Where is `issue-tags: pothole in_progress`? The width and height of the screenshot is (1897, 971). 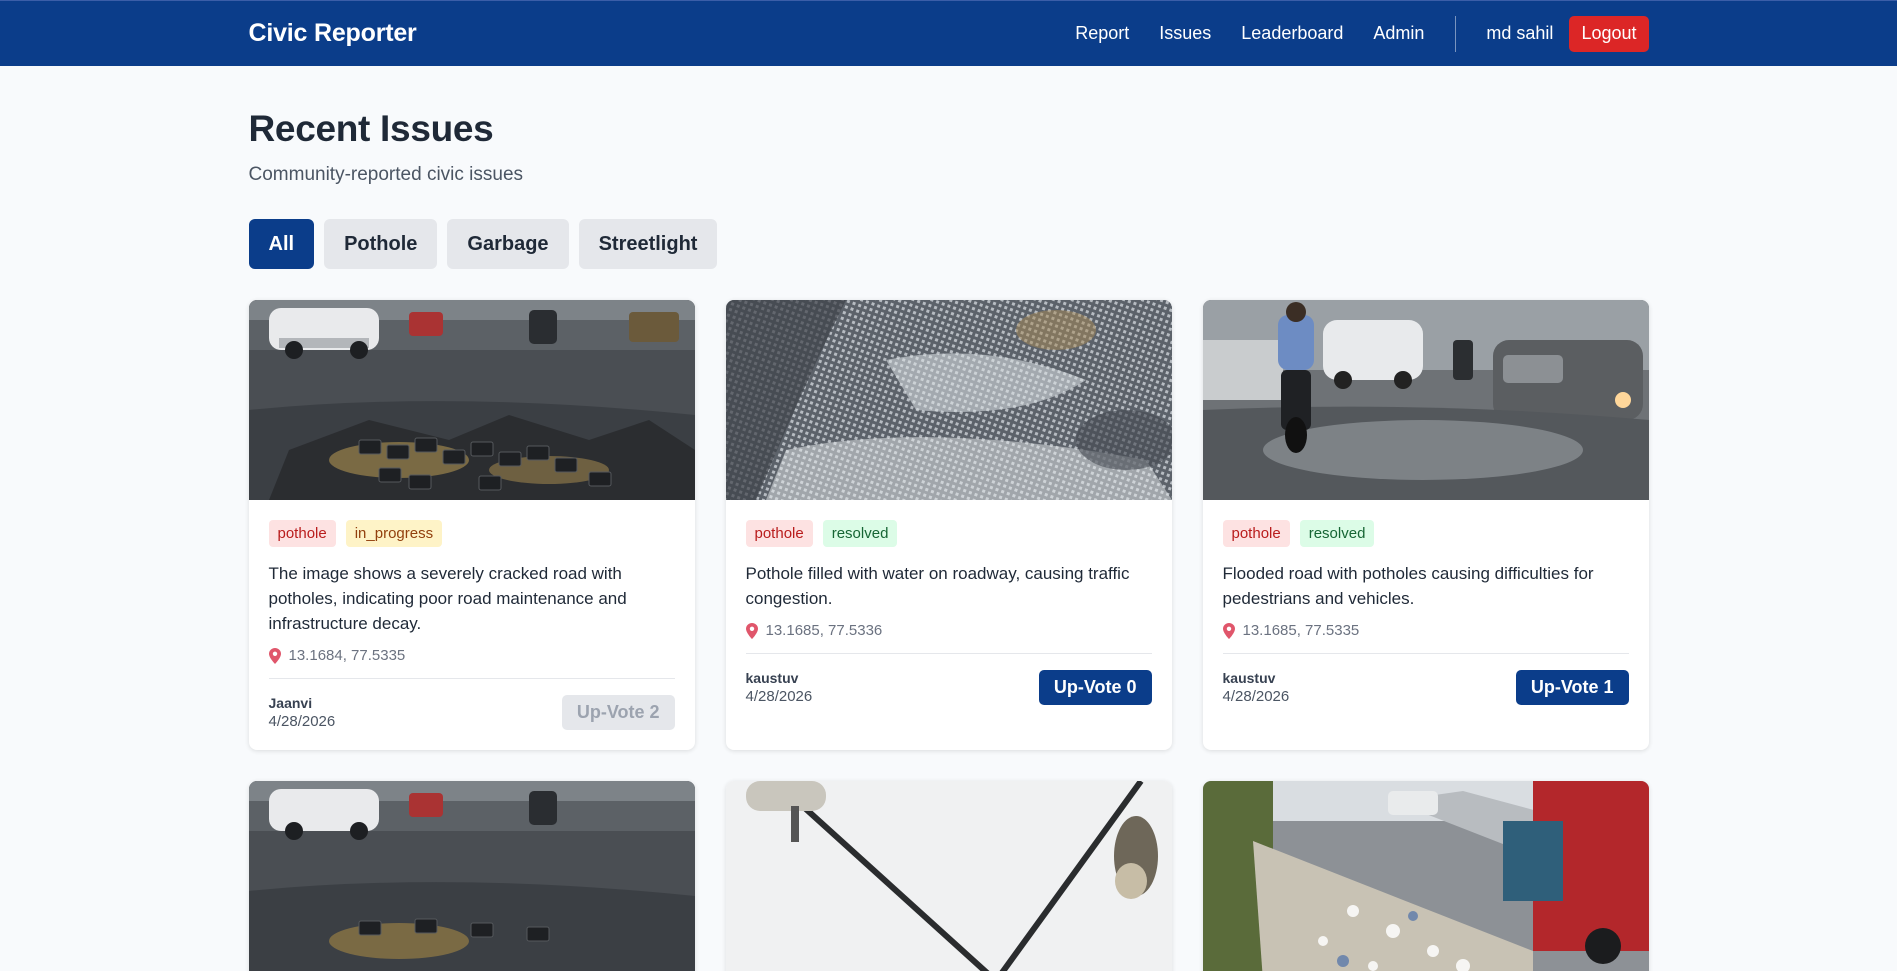
issue-tags: pothole in_progress is located at coordinates (471, 533).